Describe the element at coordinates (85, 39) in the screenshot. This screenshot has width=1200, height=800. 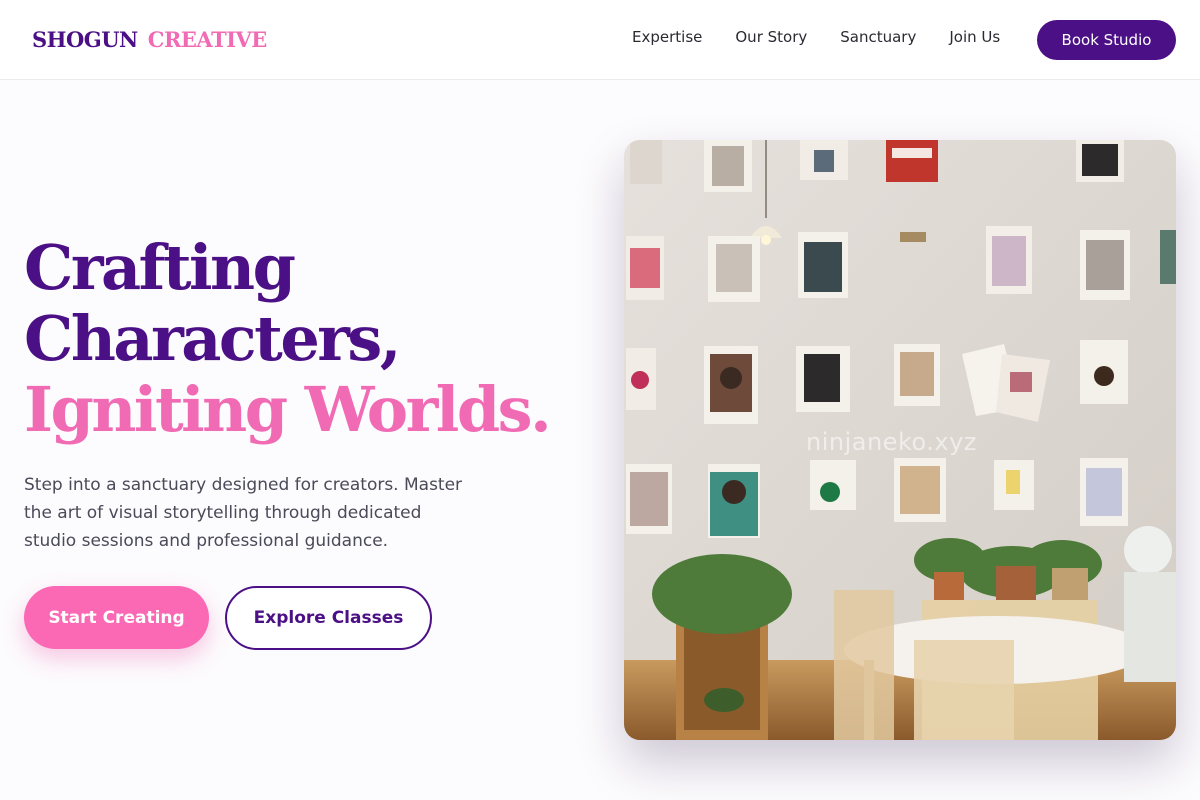
I see `brand-name-part1: SHOGUN` at that location.